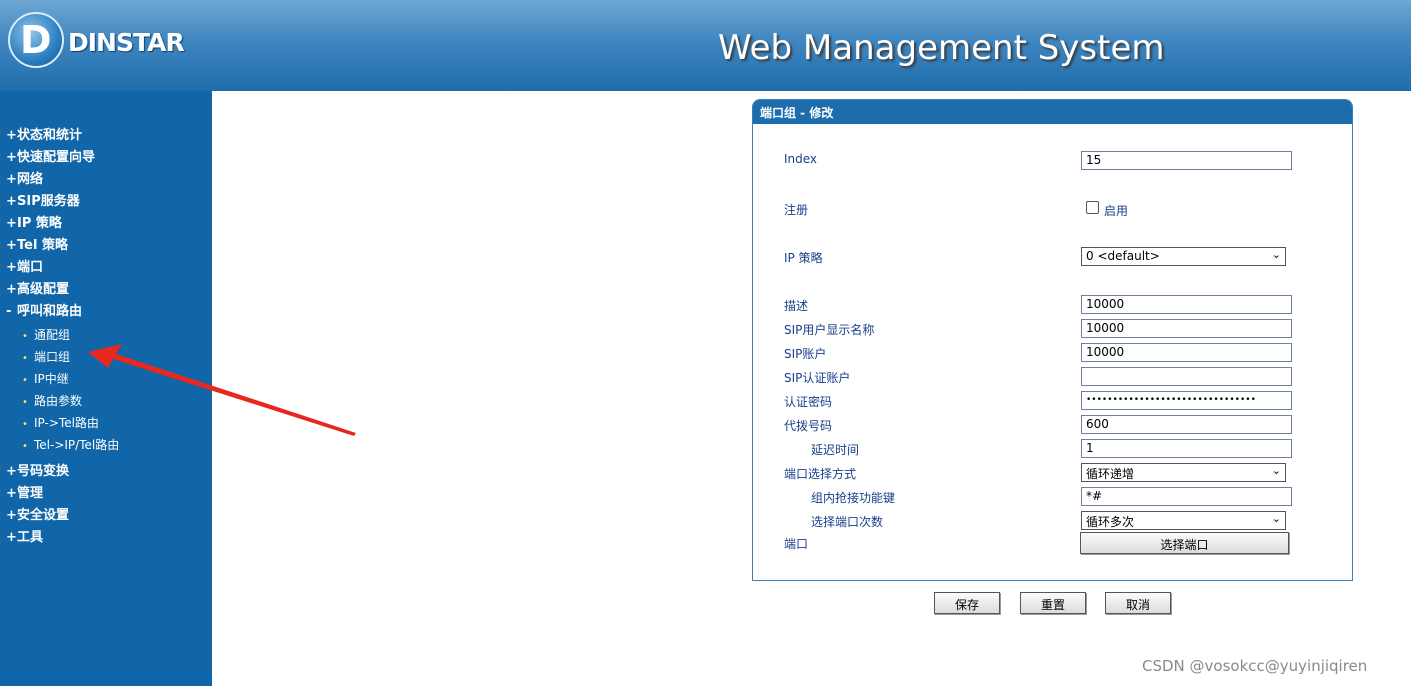 This screenshot has height=686, width=1411. Describe the element at coordinates (48, 201) in the screenshot. I see `nav-label: SIP服务器` at that location.